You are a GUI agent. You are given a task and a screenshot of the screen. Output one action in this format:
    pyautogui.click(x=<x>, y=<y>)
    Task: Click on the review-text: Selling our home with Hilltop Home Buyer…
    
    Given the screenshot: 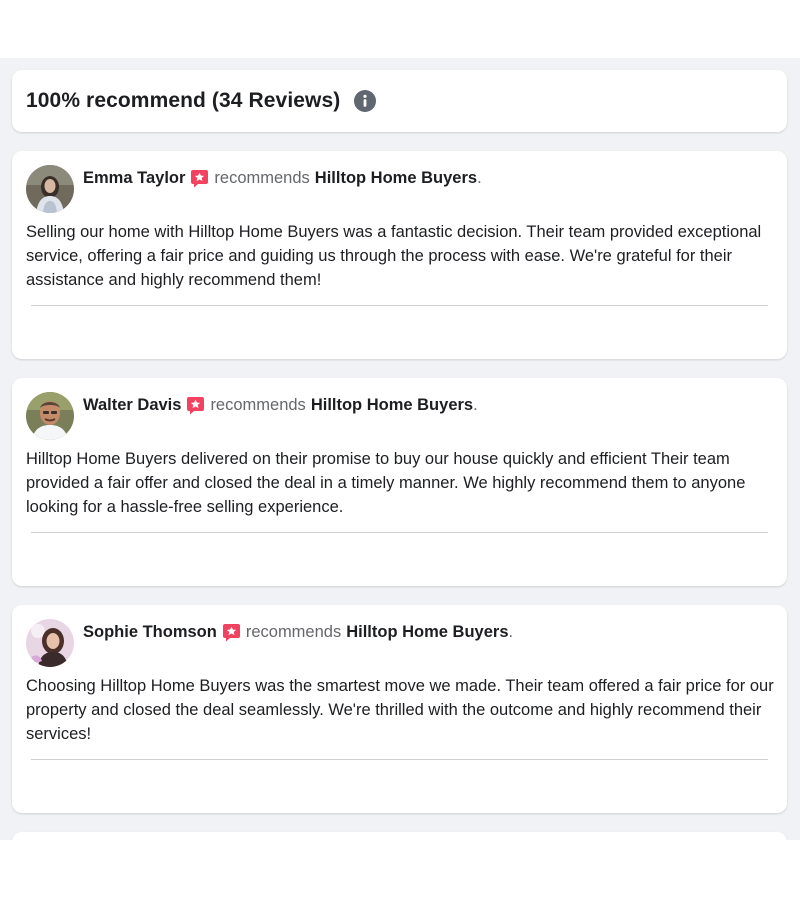 What is the action you would take?
    pyautogui.click(x=394, y=256)
    